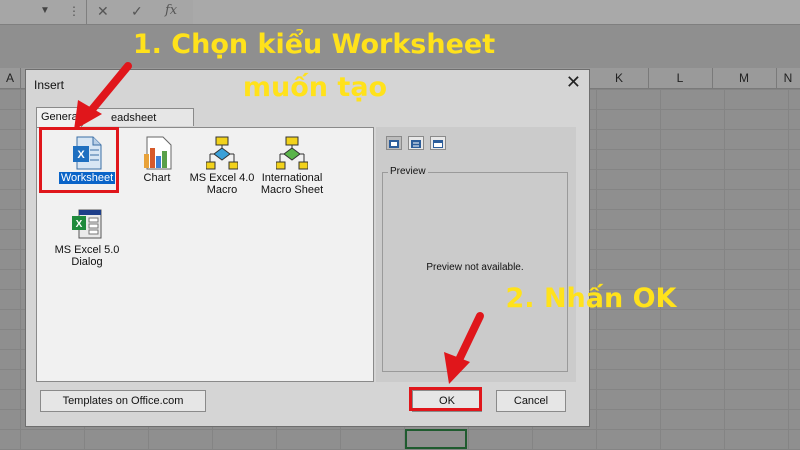  What do you see at coordinates (109, 89) in the screenshot?
I see `arrow-to-worksheet` at bounding box center [109, 89].